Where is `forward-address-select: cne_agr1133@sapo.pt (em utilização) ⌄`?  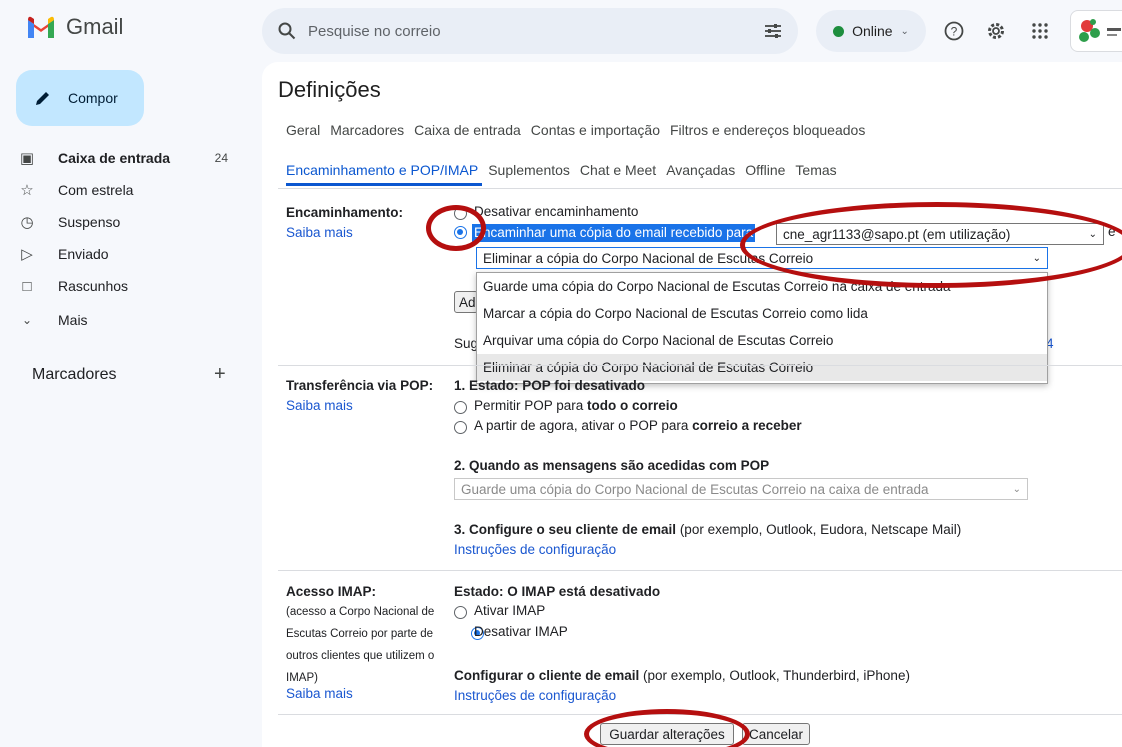 forward-address-select: cne_agr1133@sapo.pt (em utilização) ⌄ is located at coordinates (940, 234).